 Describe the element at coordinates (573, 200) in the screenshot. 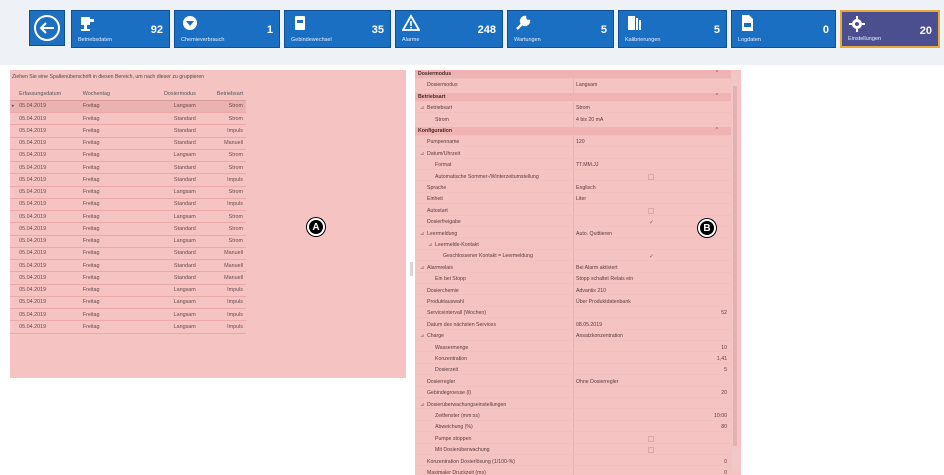

I see `property-row: Einheit Liter` at that location.